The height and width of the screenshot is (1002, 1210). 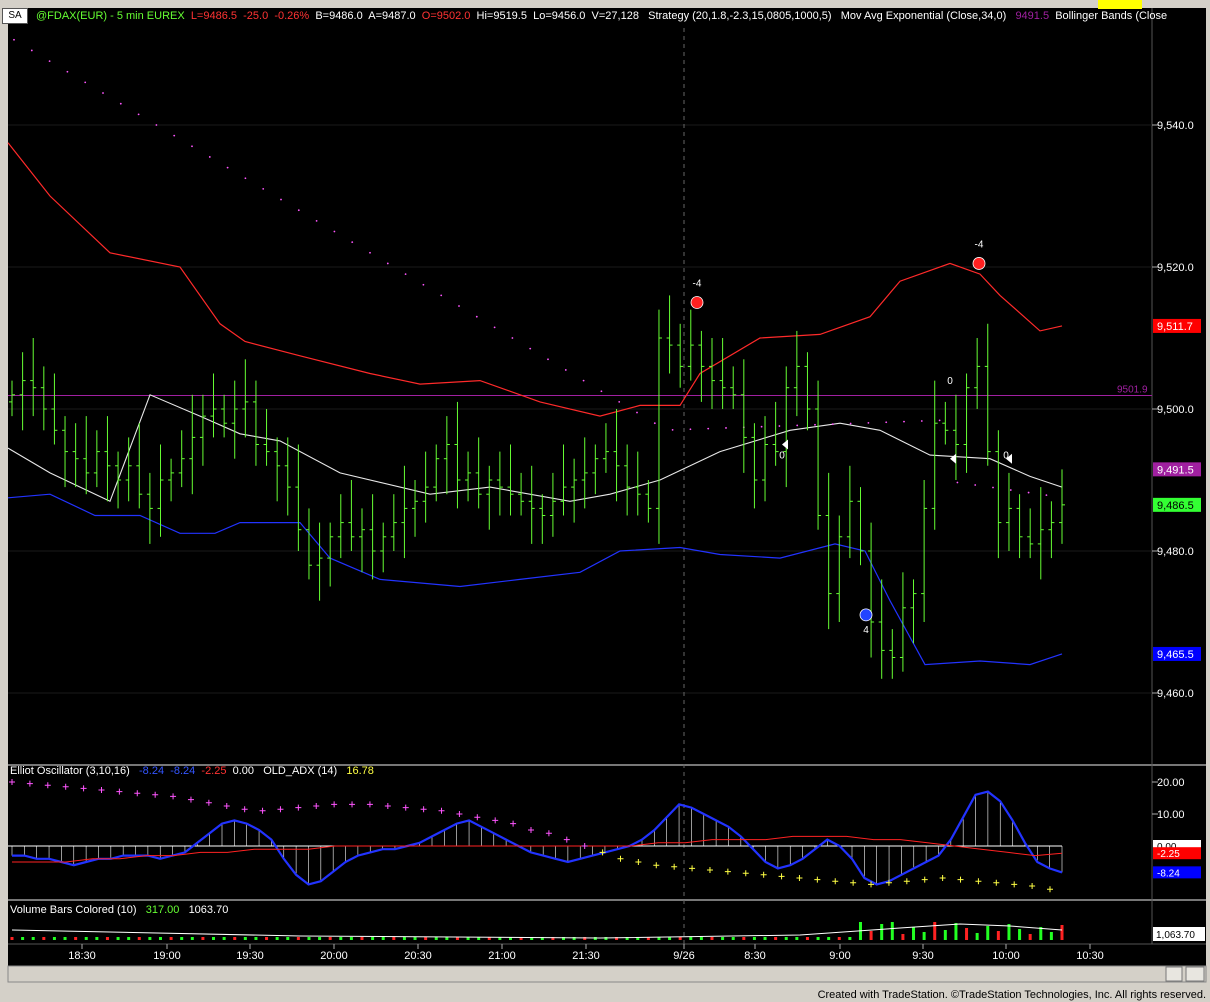 What do you see at coordinates (1195, 974) in the screenshot?
I see `scroll-right-button` at bounding box center [1195, 974].